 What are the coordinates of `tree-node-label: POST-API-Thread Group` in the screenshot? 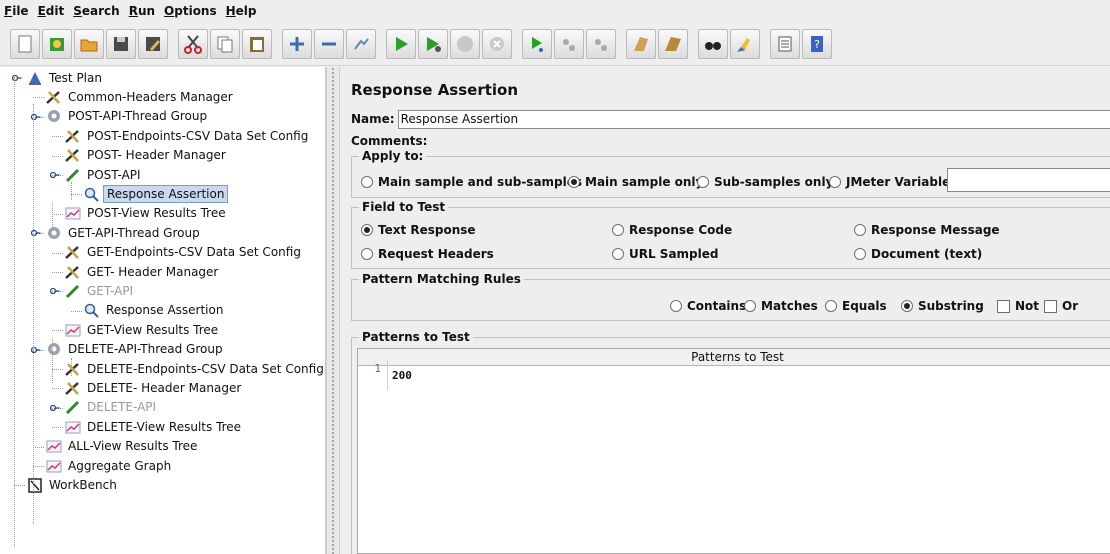 It's located at (137, 116).